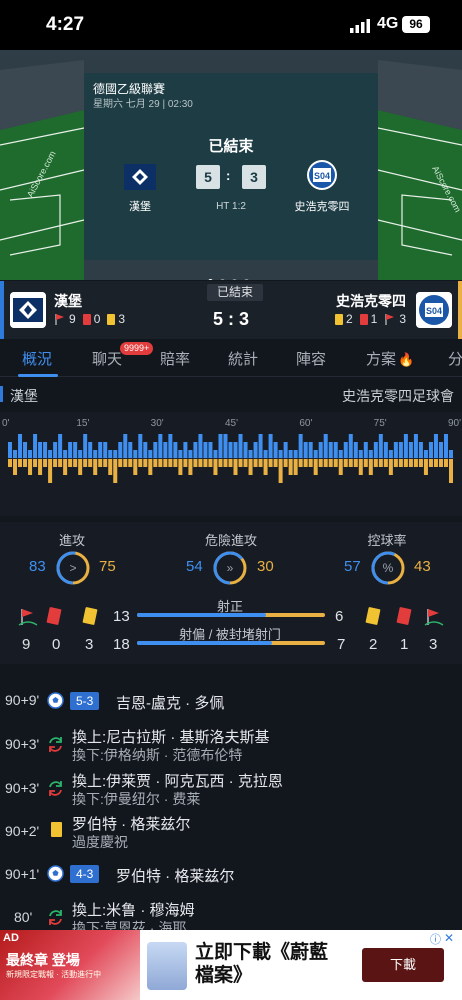  I want to click on ad-game-title: 最終章 登場, so click(43, 960).